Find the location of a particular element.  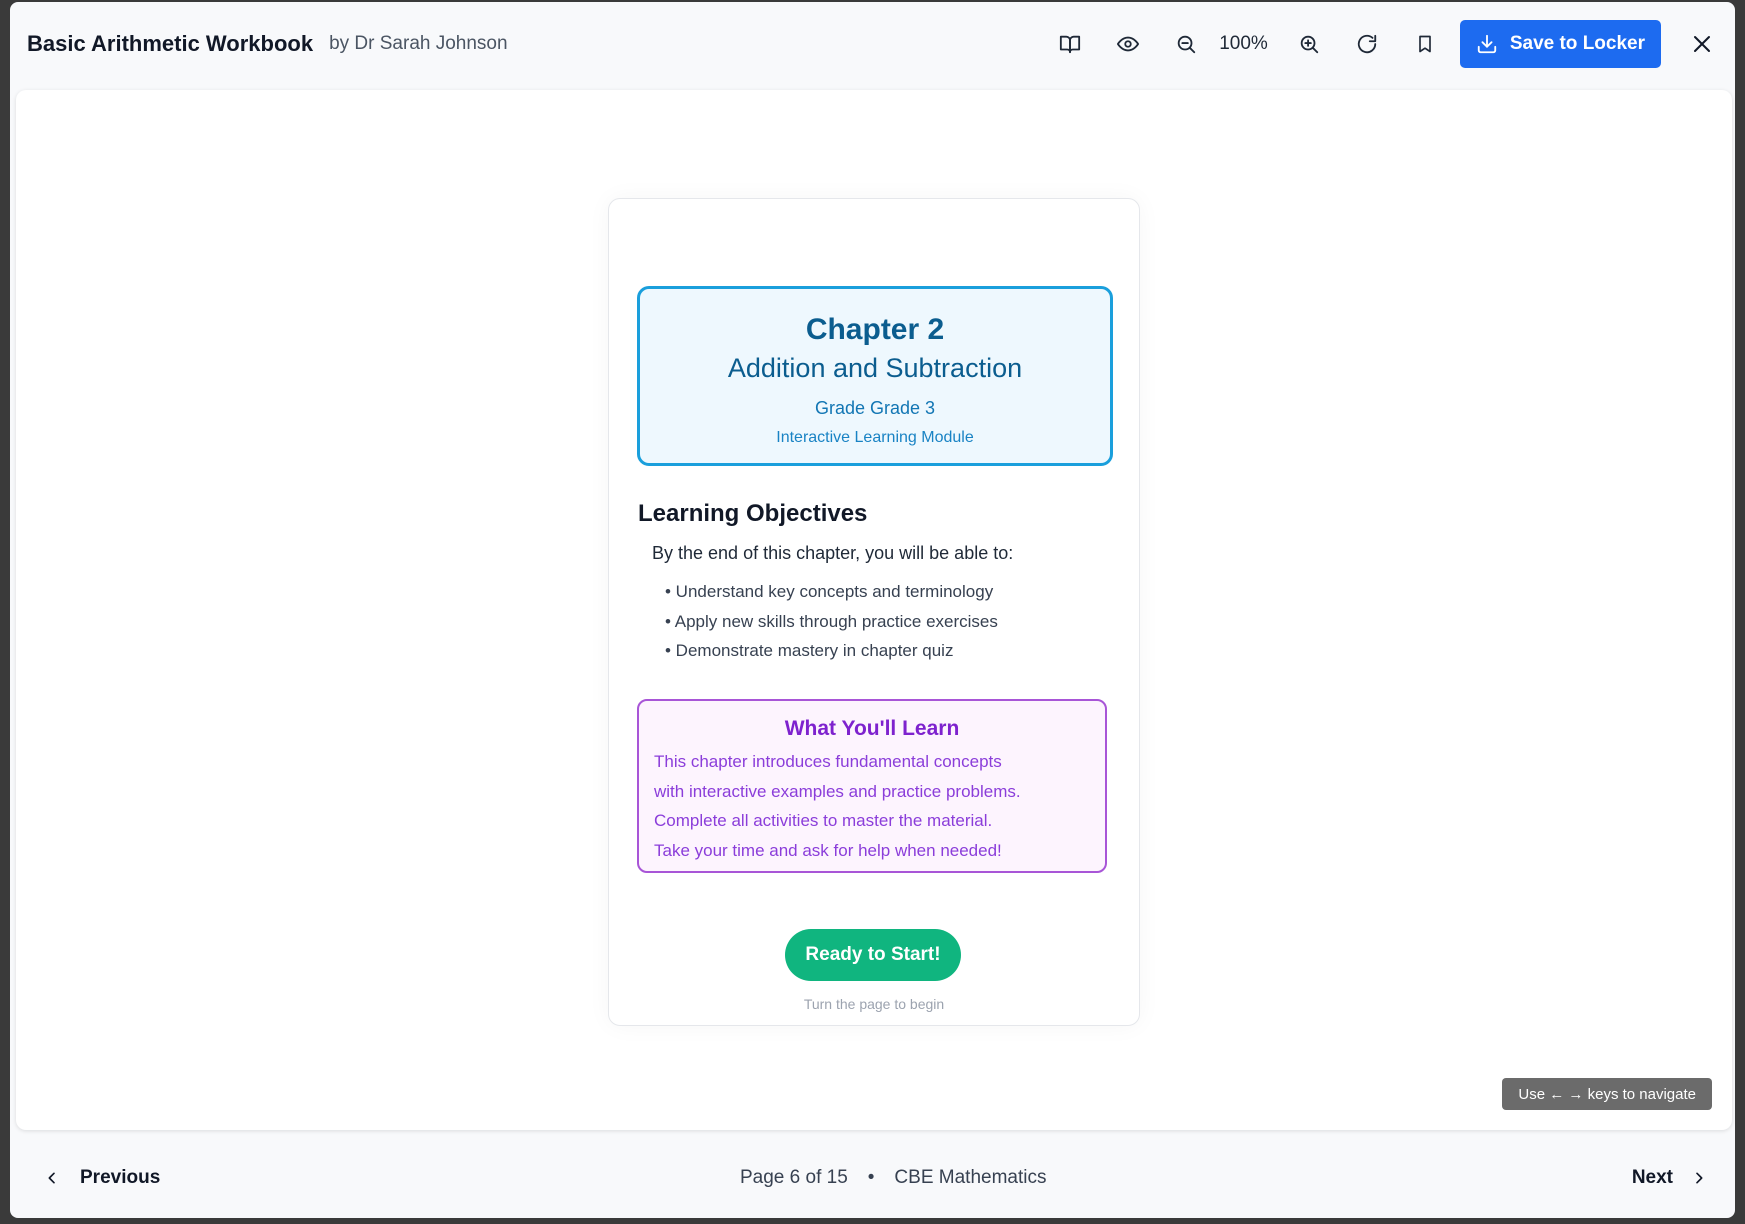

close-button is located at coordinates (1702, 44).